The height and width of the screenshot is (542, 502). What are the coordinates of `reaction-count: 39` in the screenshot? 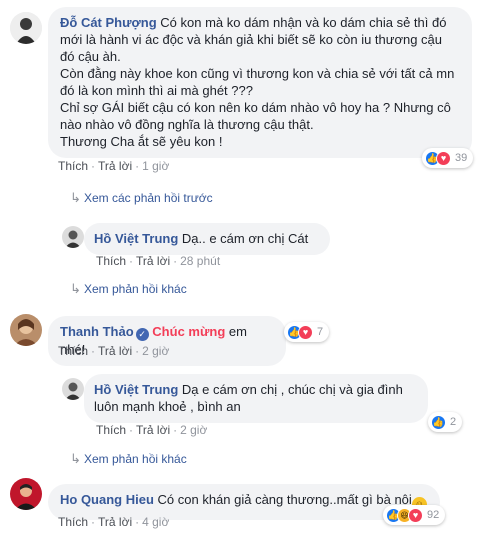 It's located at (461, 158).